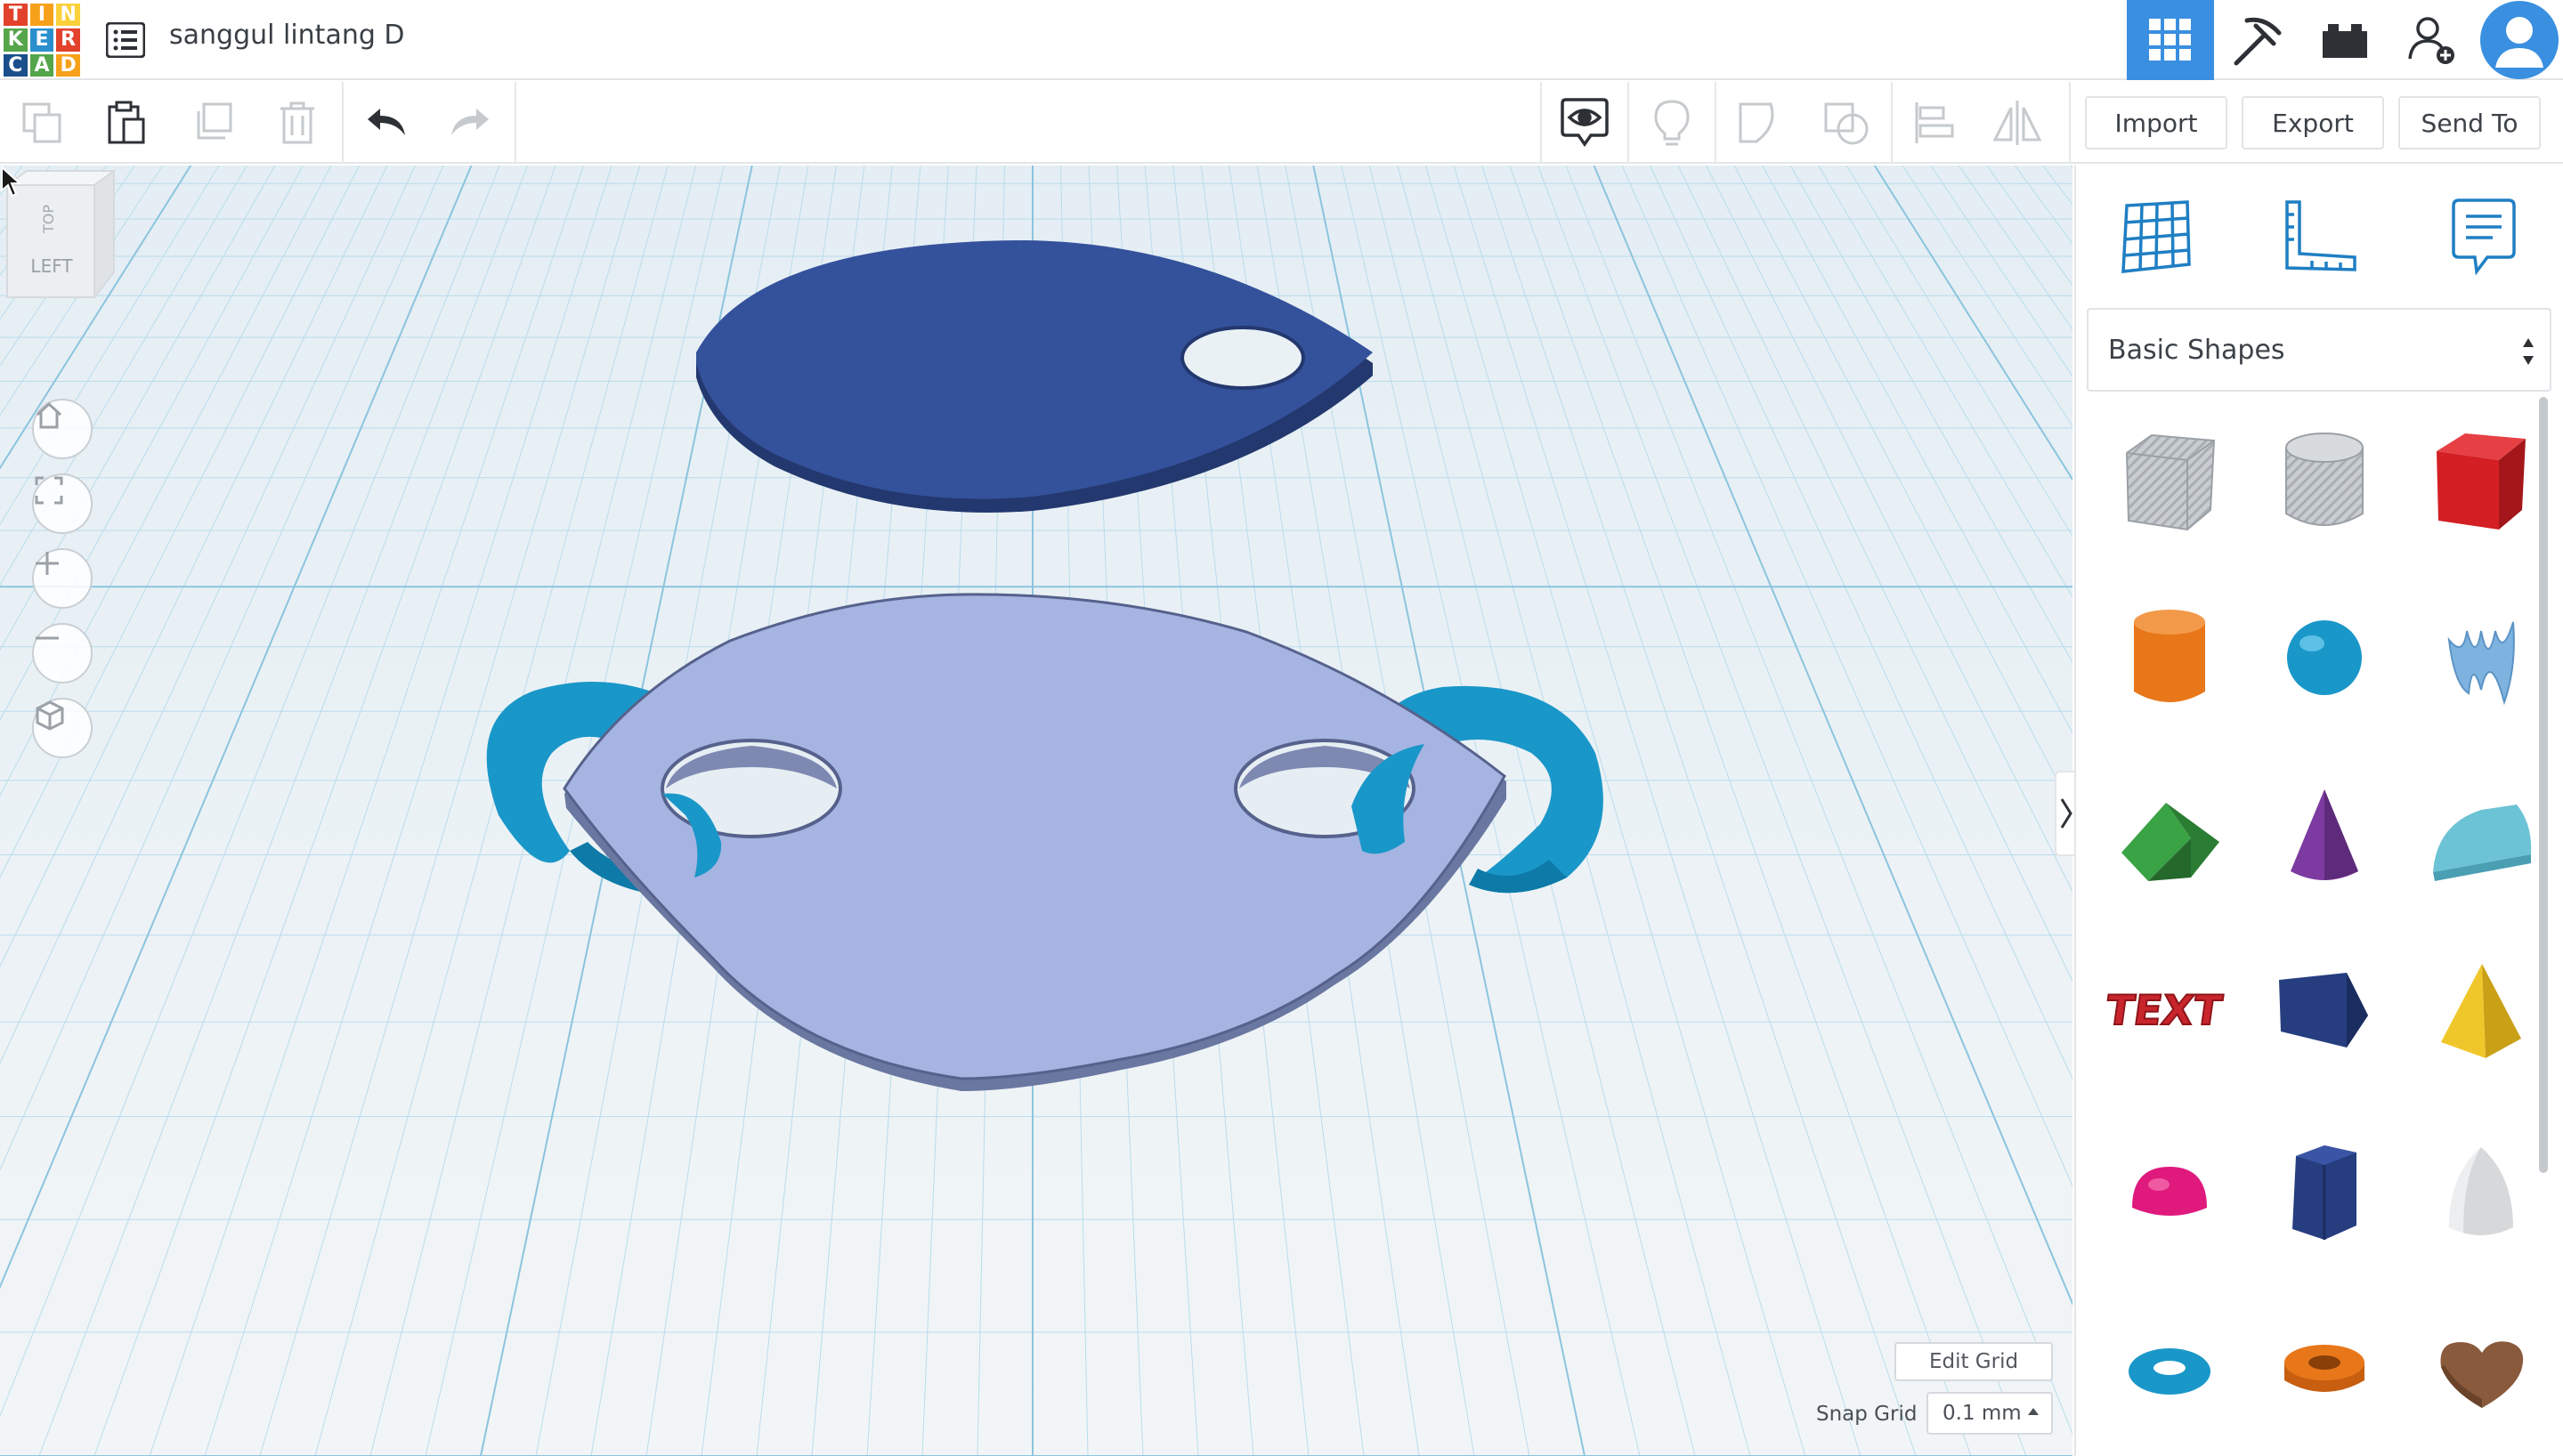  I want to click on half-sphere-icon, so click(2169, 1191).